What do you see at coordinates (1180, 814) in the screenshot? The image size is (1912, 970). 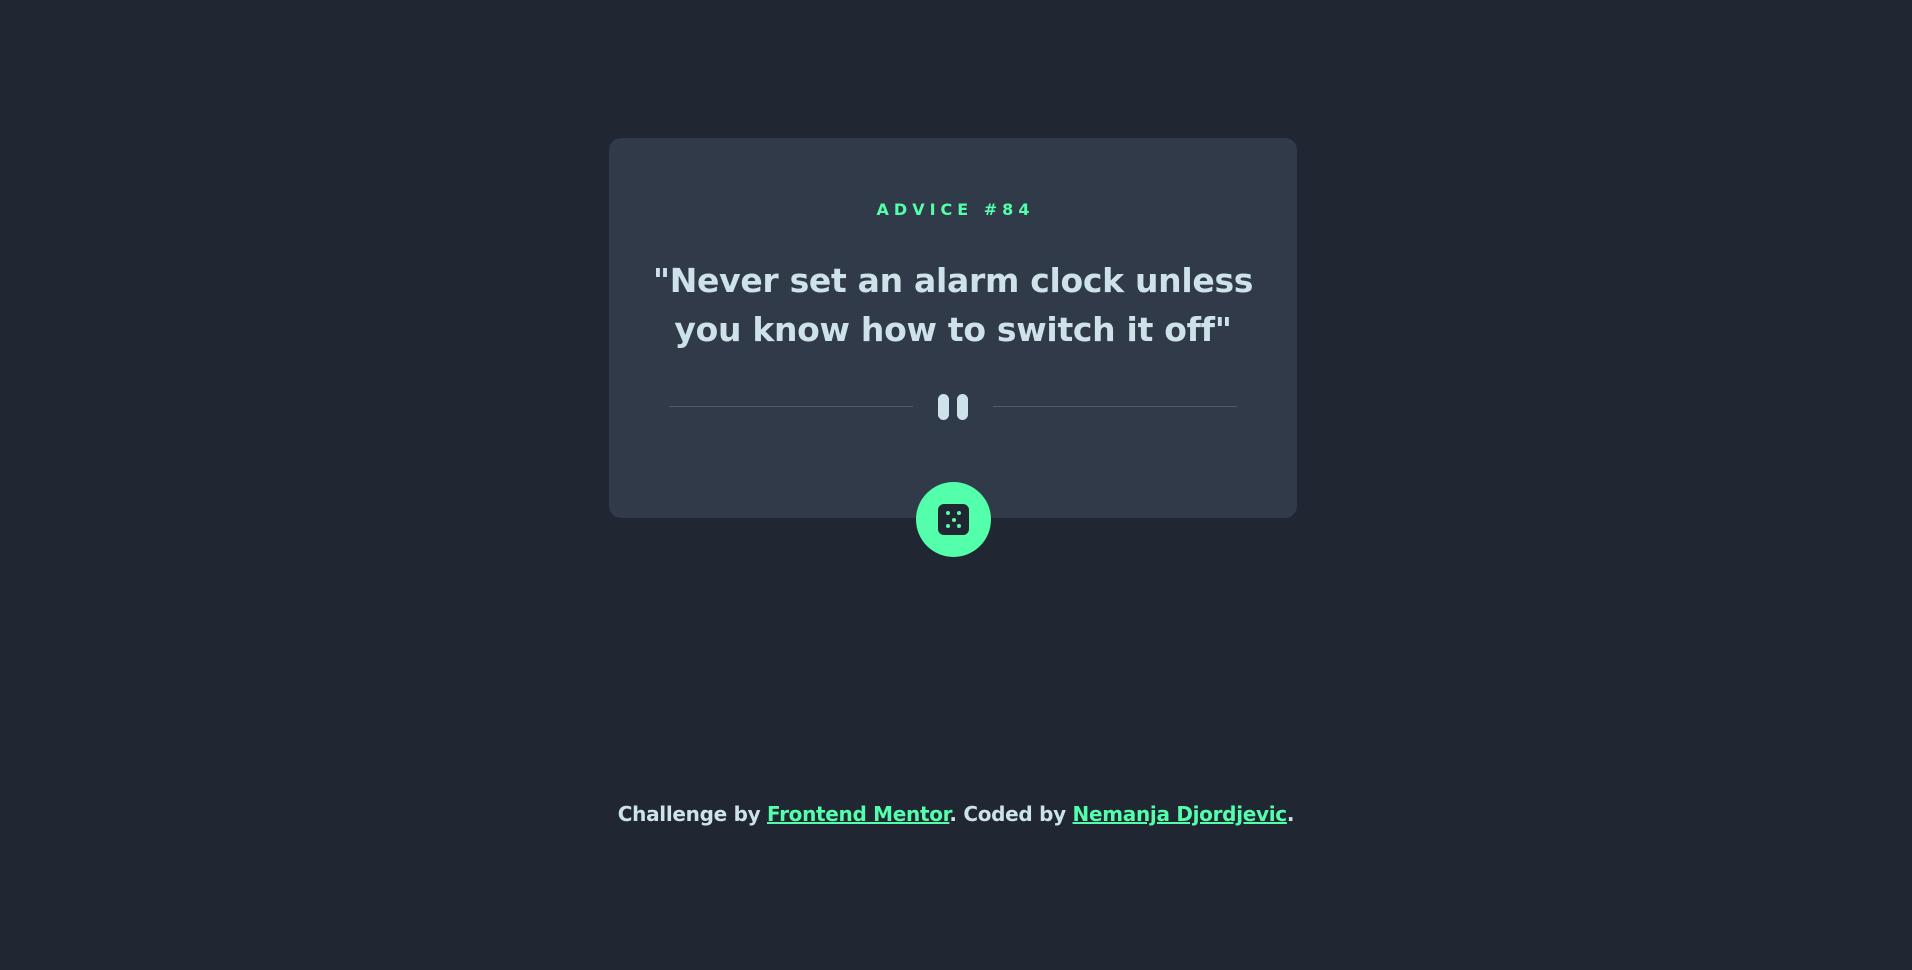 I see `author-link: Nemanja Djordjevic` at bounding box center [1180, 814].